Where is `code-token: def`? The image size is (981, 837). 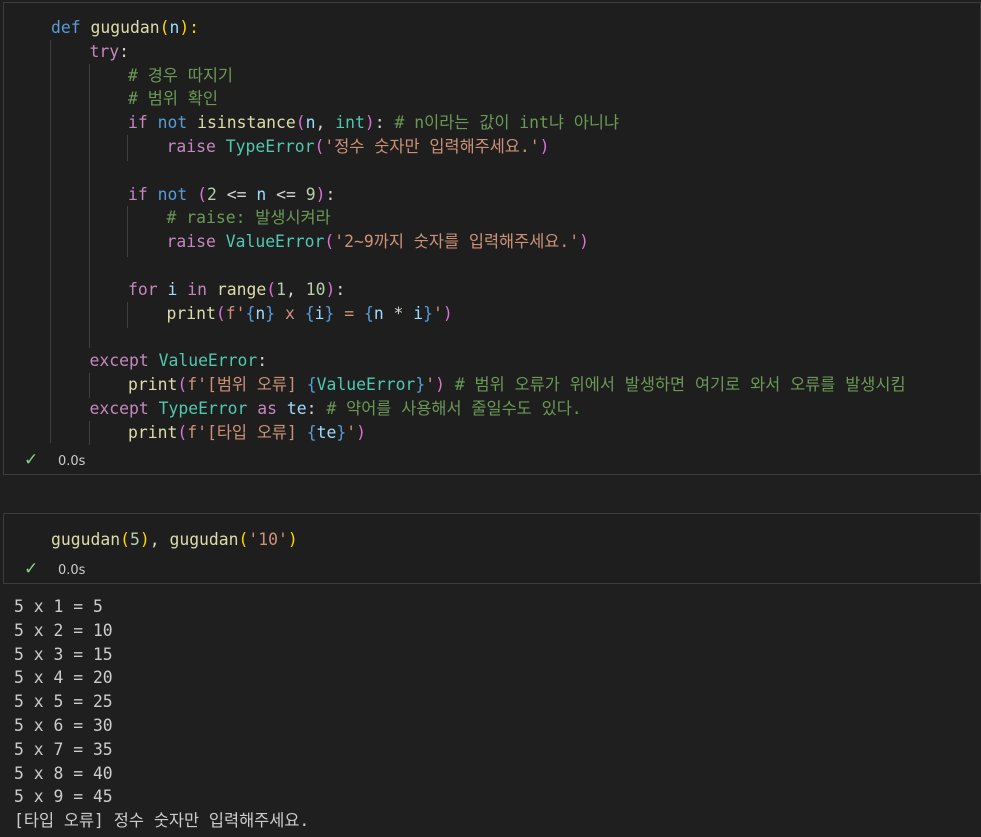 code-token: def is located at coordinates (66, 27).